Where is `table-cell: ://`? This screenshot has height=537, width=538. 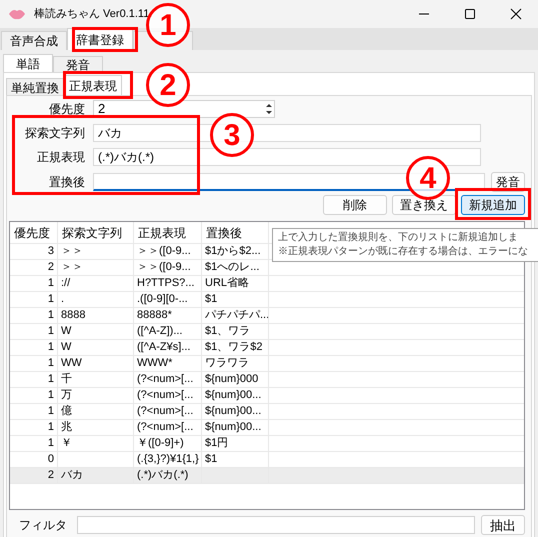 table-cell: :// is located at coordinates (65, 283).